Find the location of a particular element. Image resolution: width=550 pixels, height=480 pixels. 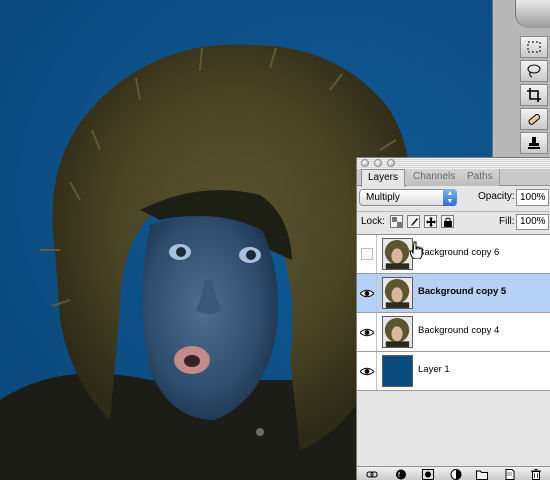

blend-mode-select: Multiply ▲ ▼ is located at coordinates (408, 197).